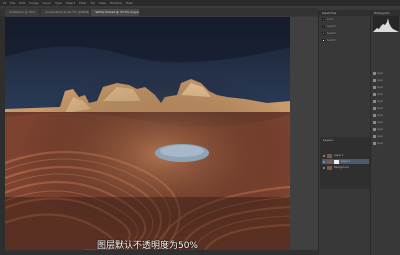 The width and height of the screenshot is (400, 255). What do you see at coordinates (82, 3) in the screenshot?
I see `menu-item: Filter` at bounding box center [82, 3].